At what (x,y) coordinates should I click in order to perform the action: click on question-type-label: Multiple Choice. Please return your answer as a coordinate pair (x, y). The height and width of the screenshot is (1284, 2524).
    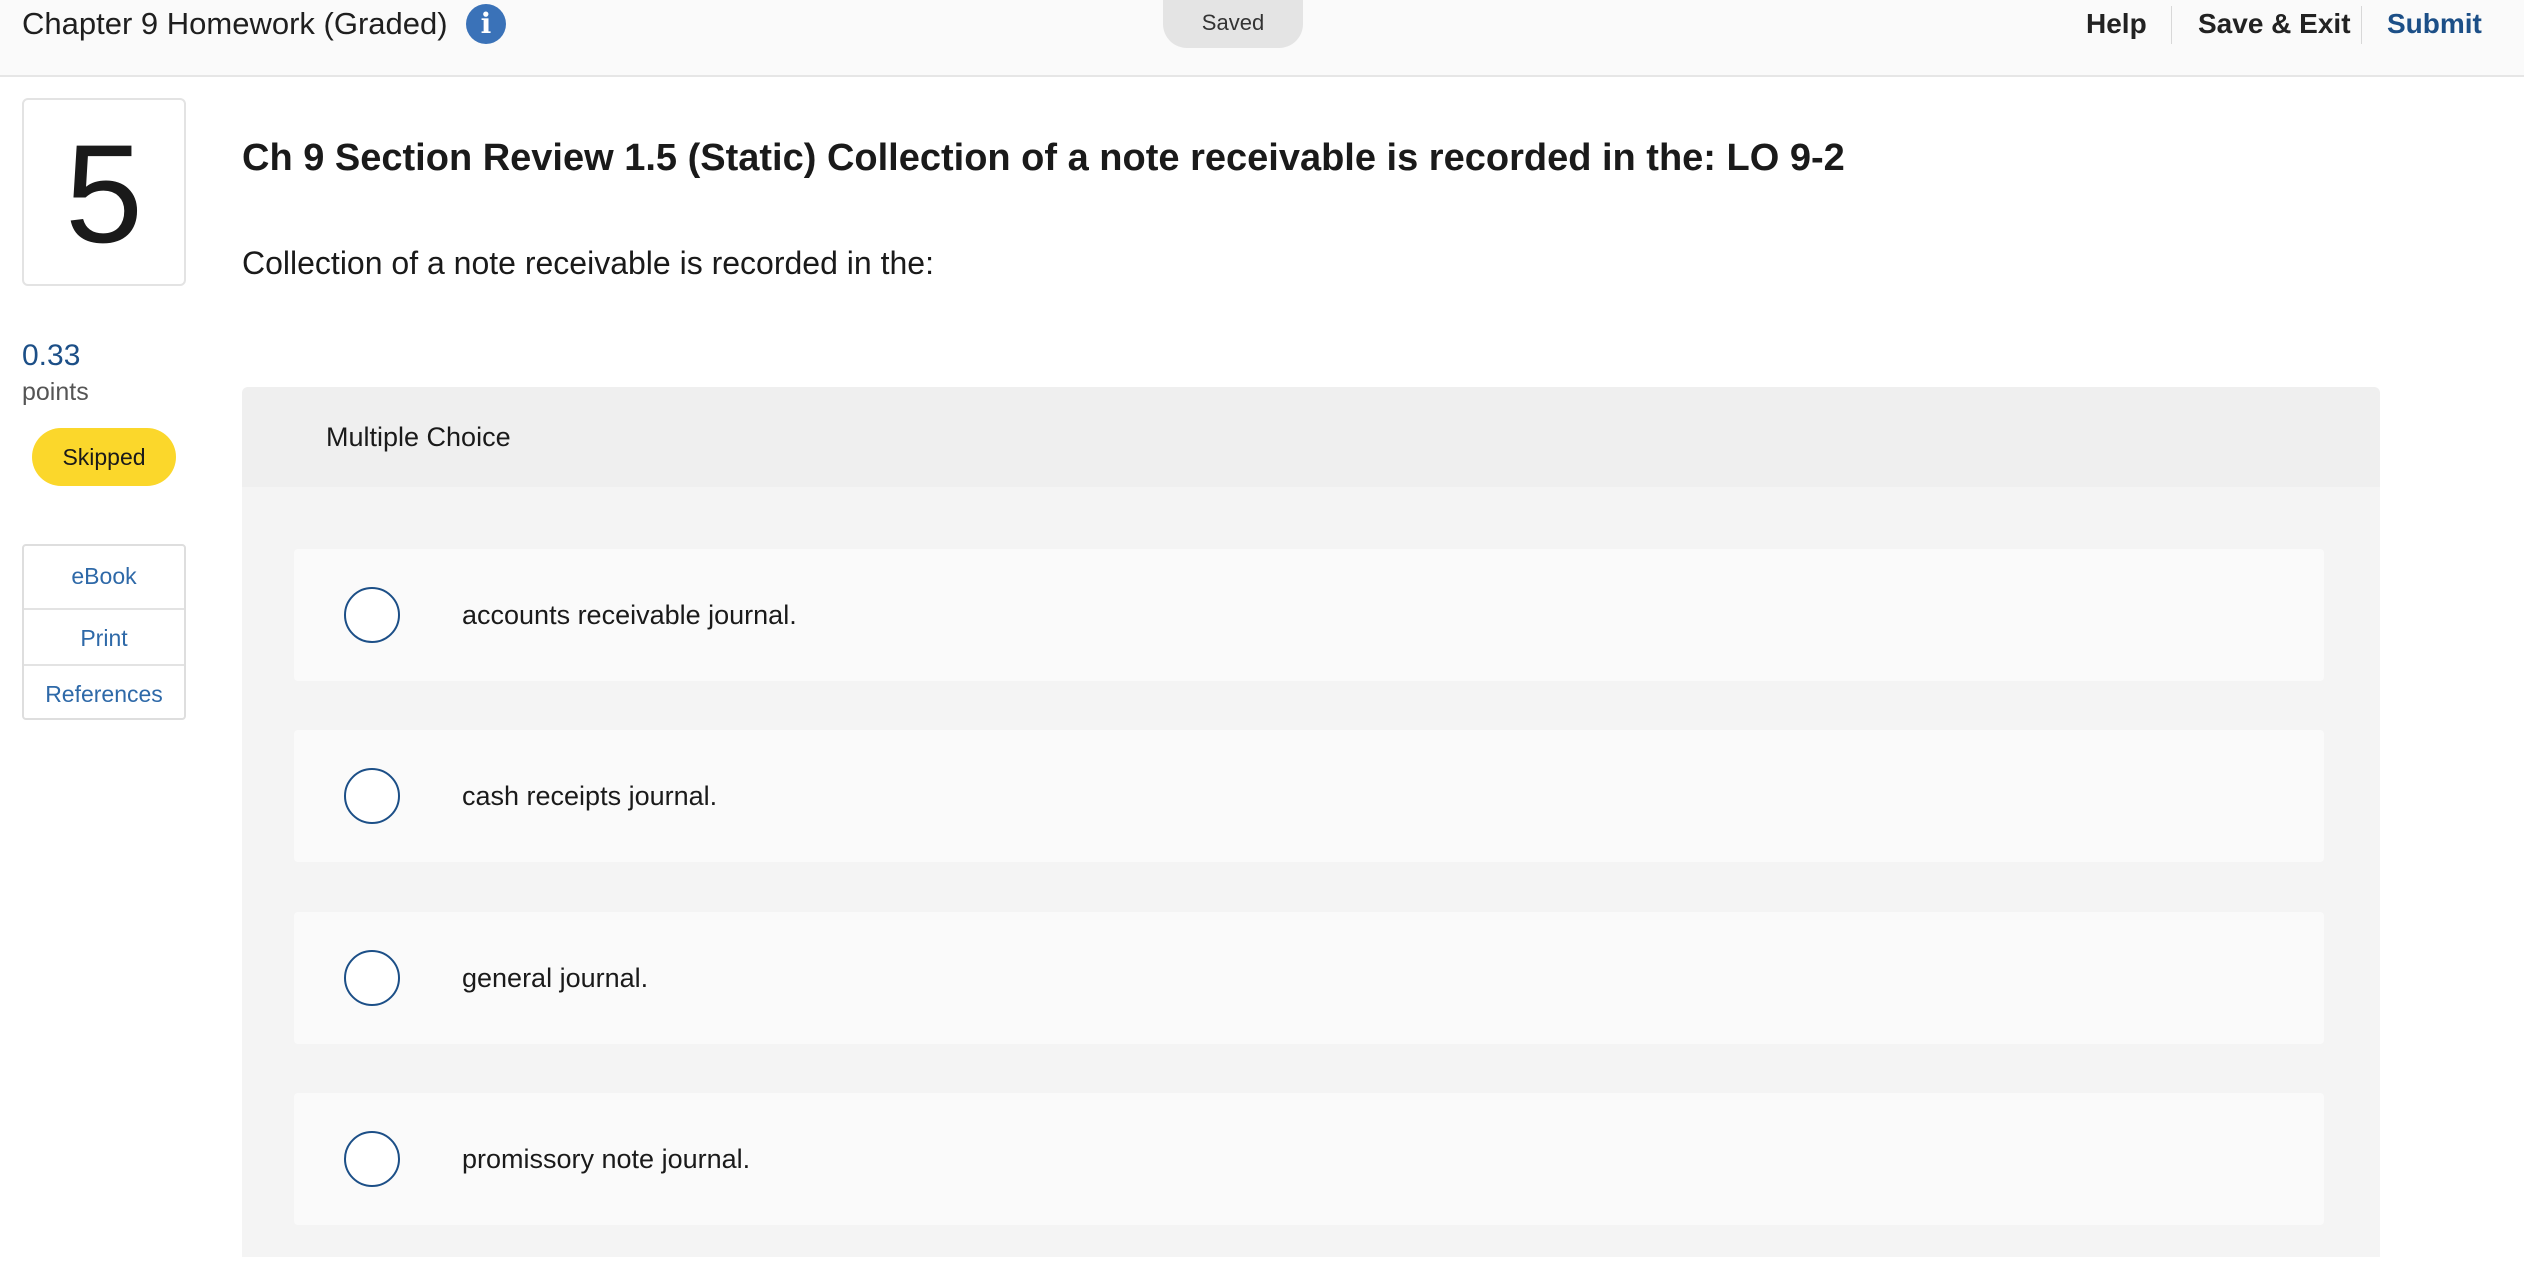
    Looking at the image, I should click on (418, 437).